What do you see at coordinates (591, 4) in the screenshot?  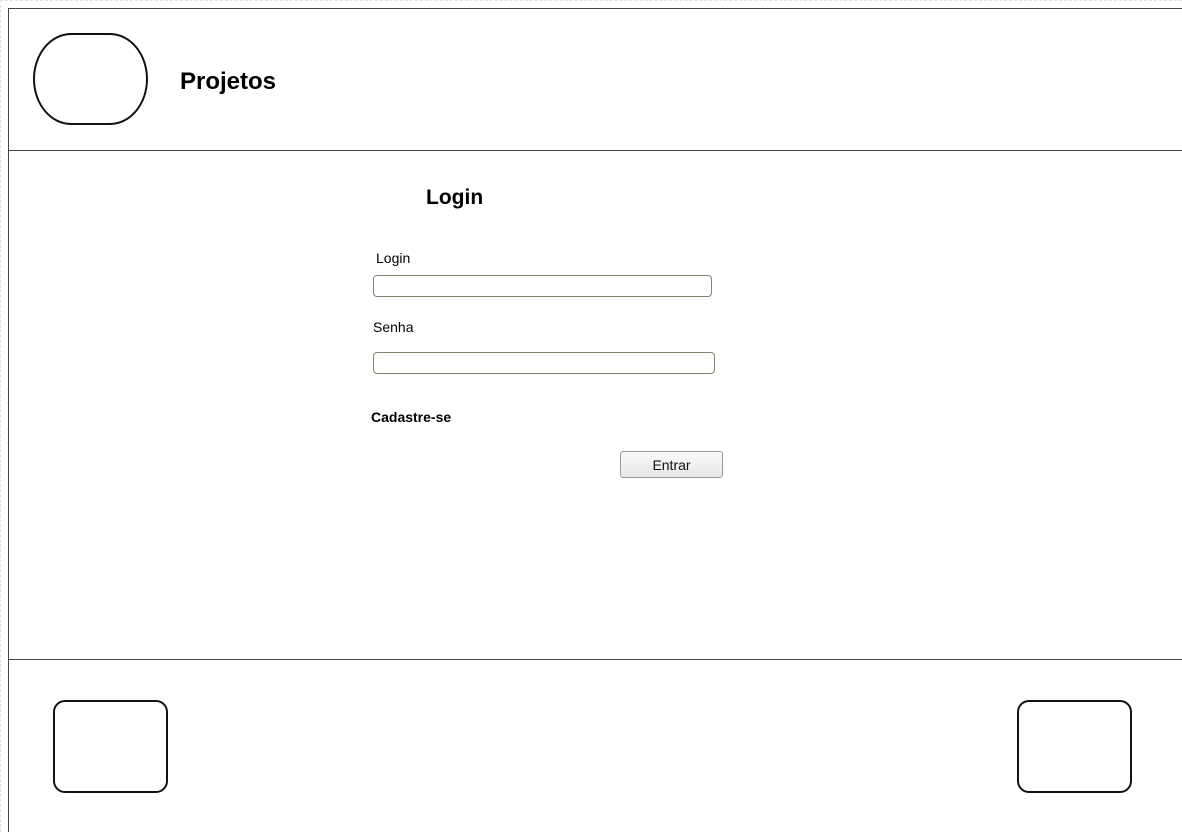 I see `canvas-top-guide` at bounding box center [591, 4].